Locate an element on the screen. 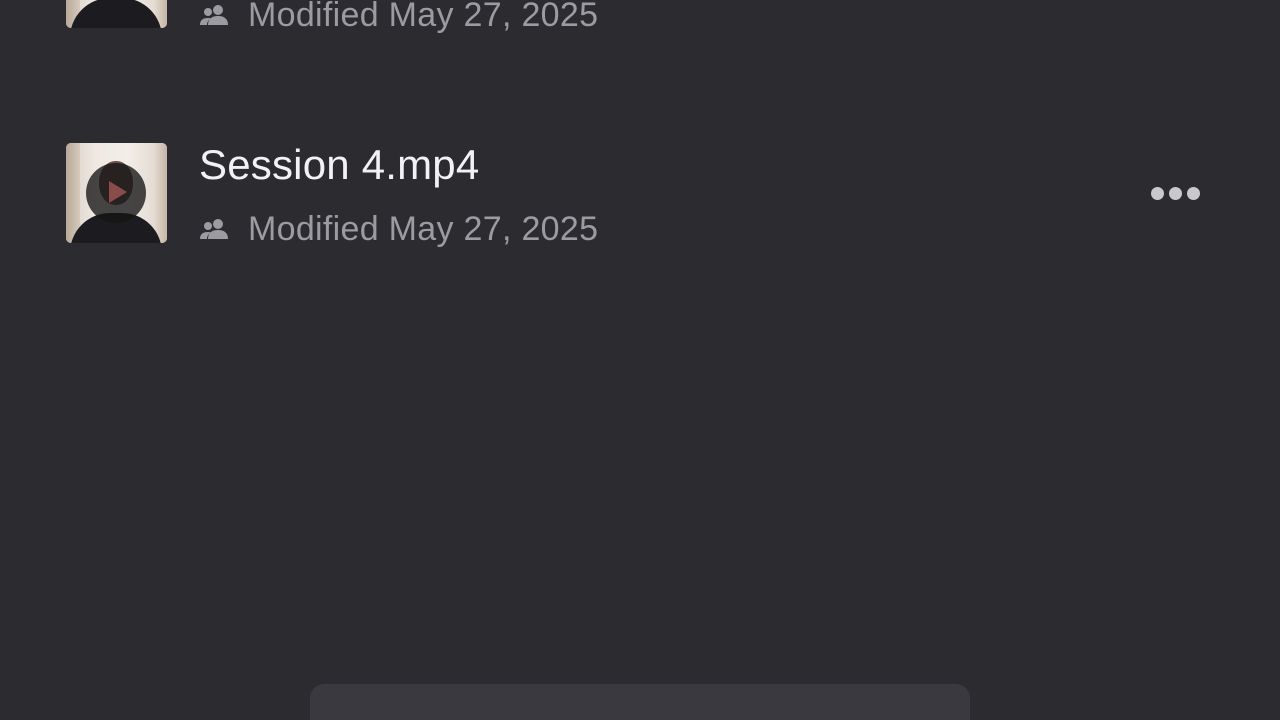 The image size is (1280, 720). ellipsis-icon is located at coordinates (1157, 193).